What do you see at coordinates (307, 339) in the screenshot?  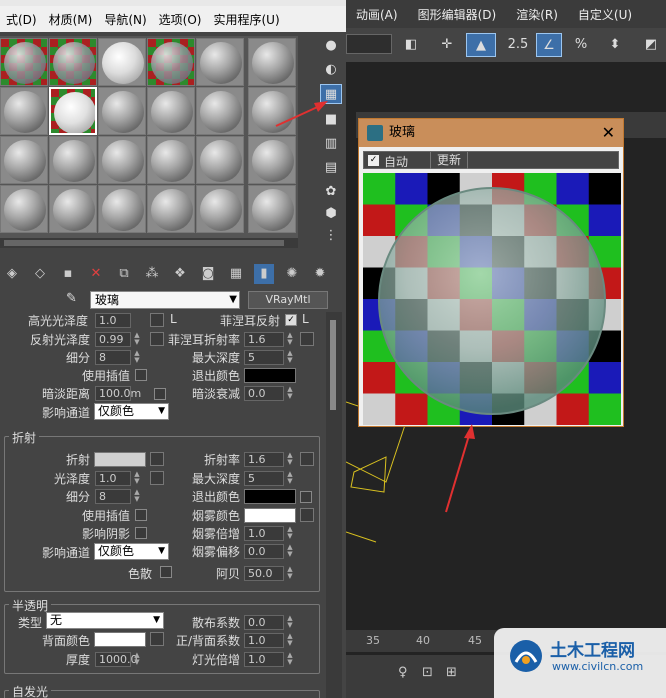 I see `fresnel-ior-map-button` at bounding box center [307, 339].